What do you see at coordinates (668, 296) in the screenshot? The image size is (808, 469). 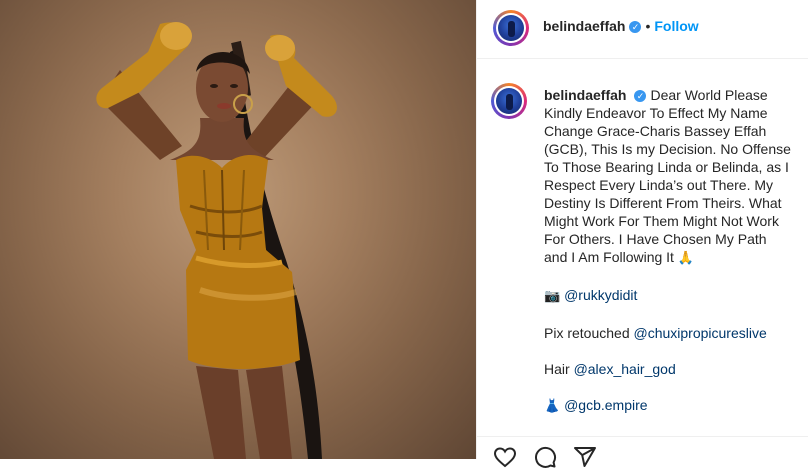 I see `photo-credit: 📷 @rukkydidit` at bounding box center [668, 296].